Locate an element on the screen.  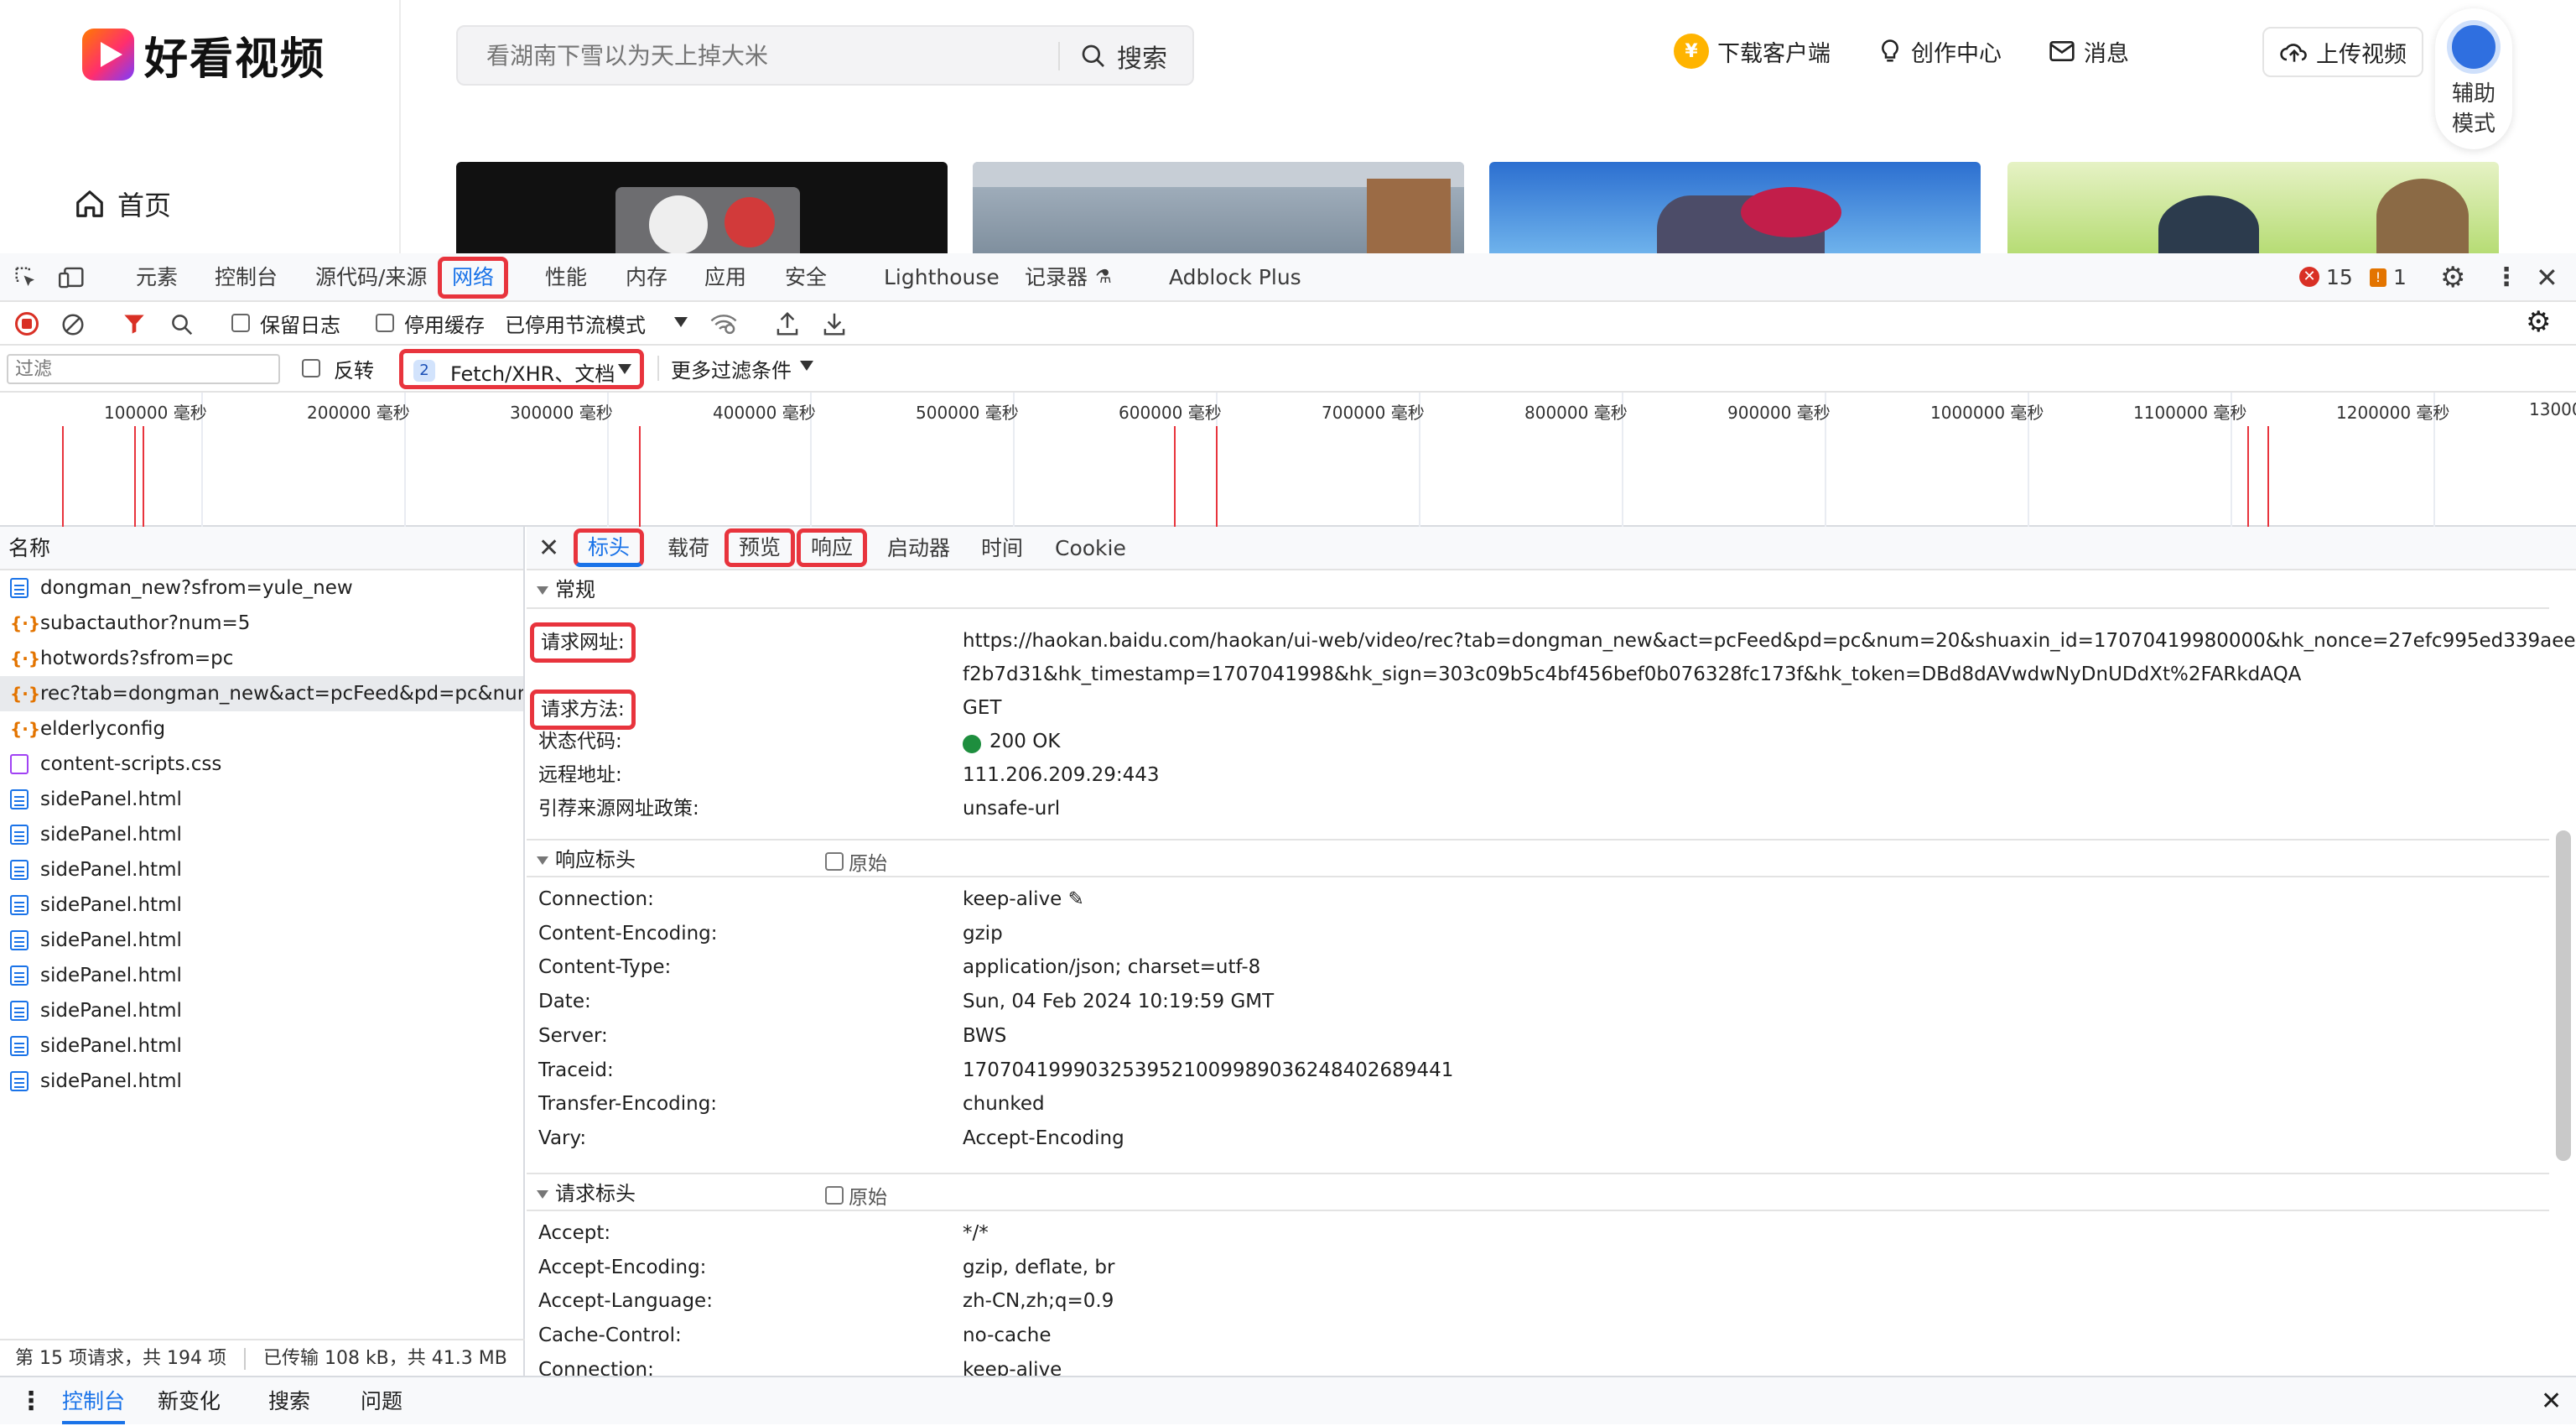
tab-lighthouse: Lighthouse is located at coordinates (942, 278).